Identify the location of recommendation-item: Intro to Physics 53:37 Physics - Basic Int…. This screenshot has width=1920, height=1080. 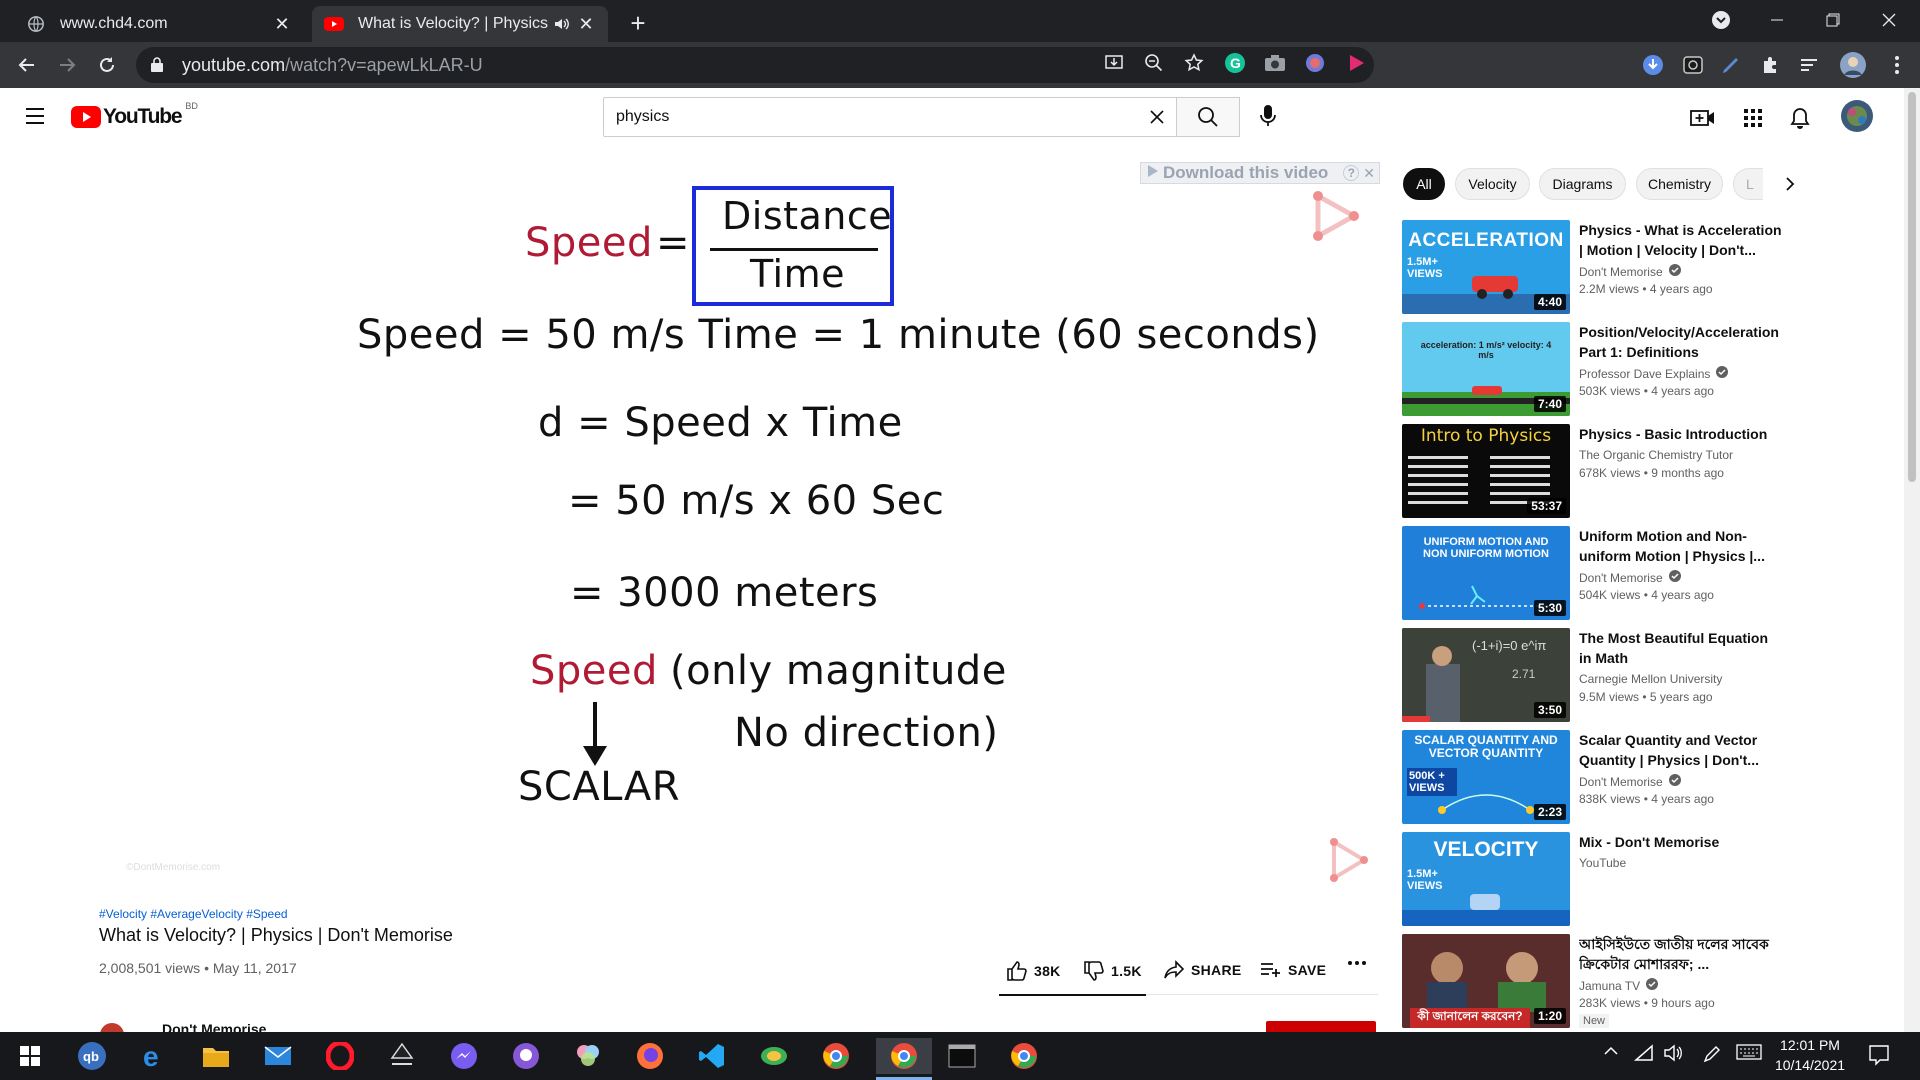
(1652, 471).